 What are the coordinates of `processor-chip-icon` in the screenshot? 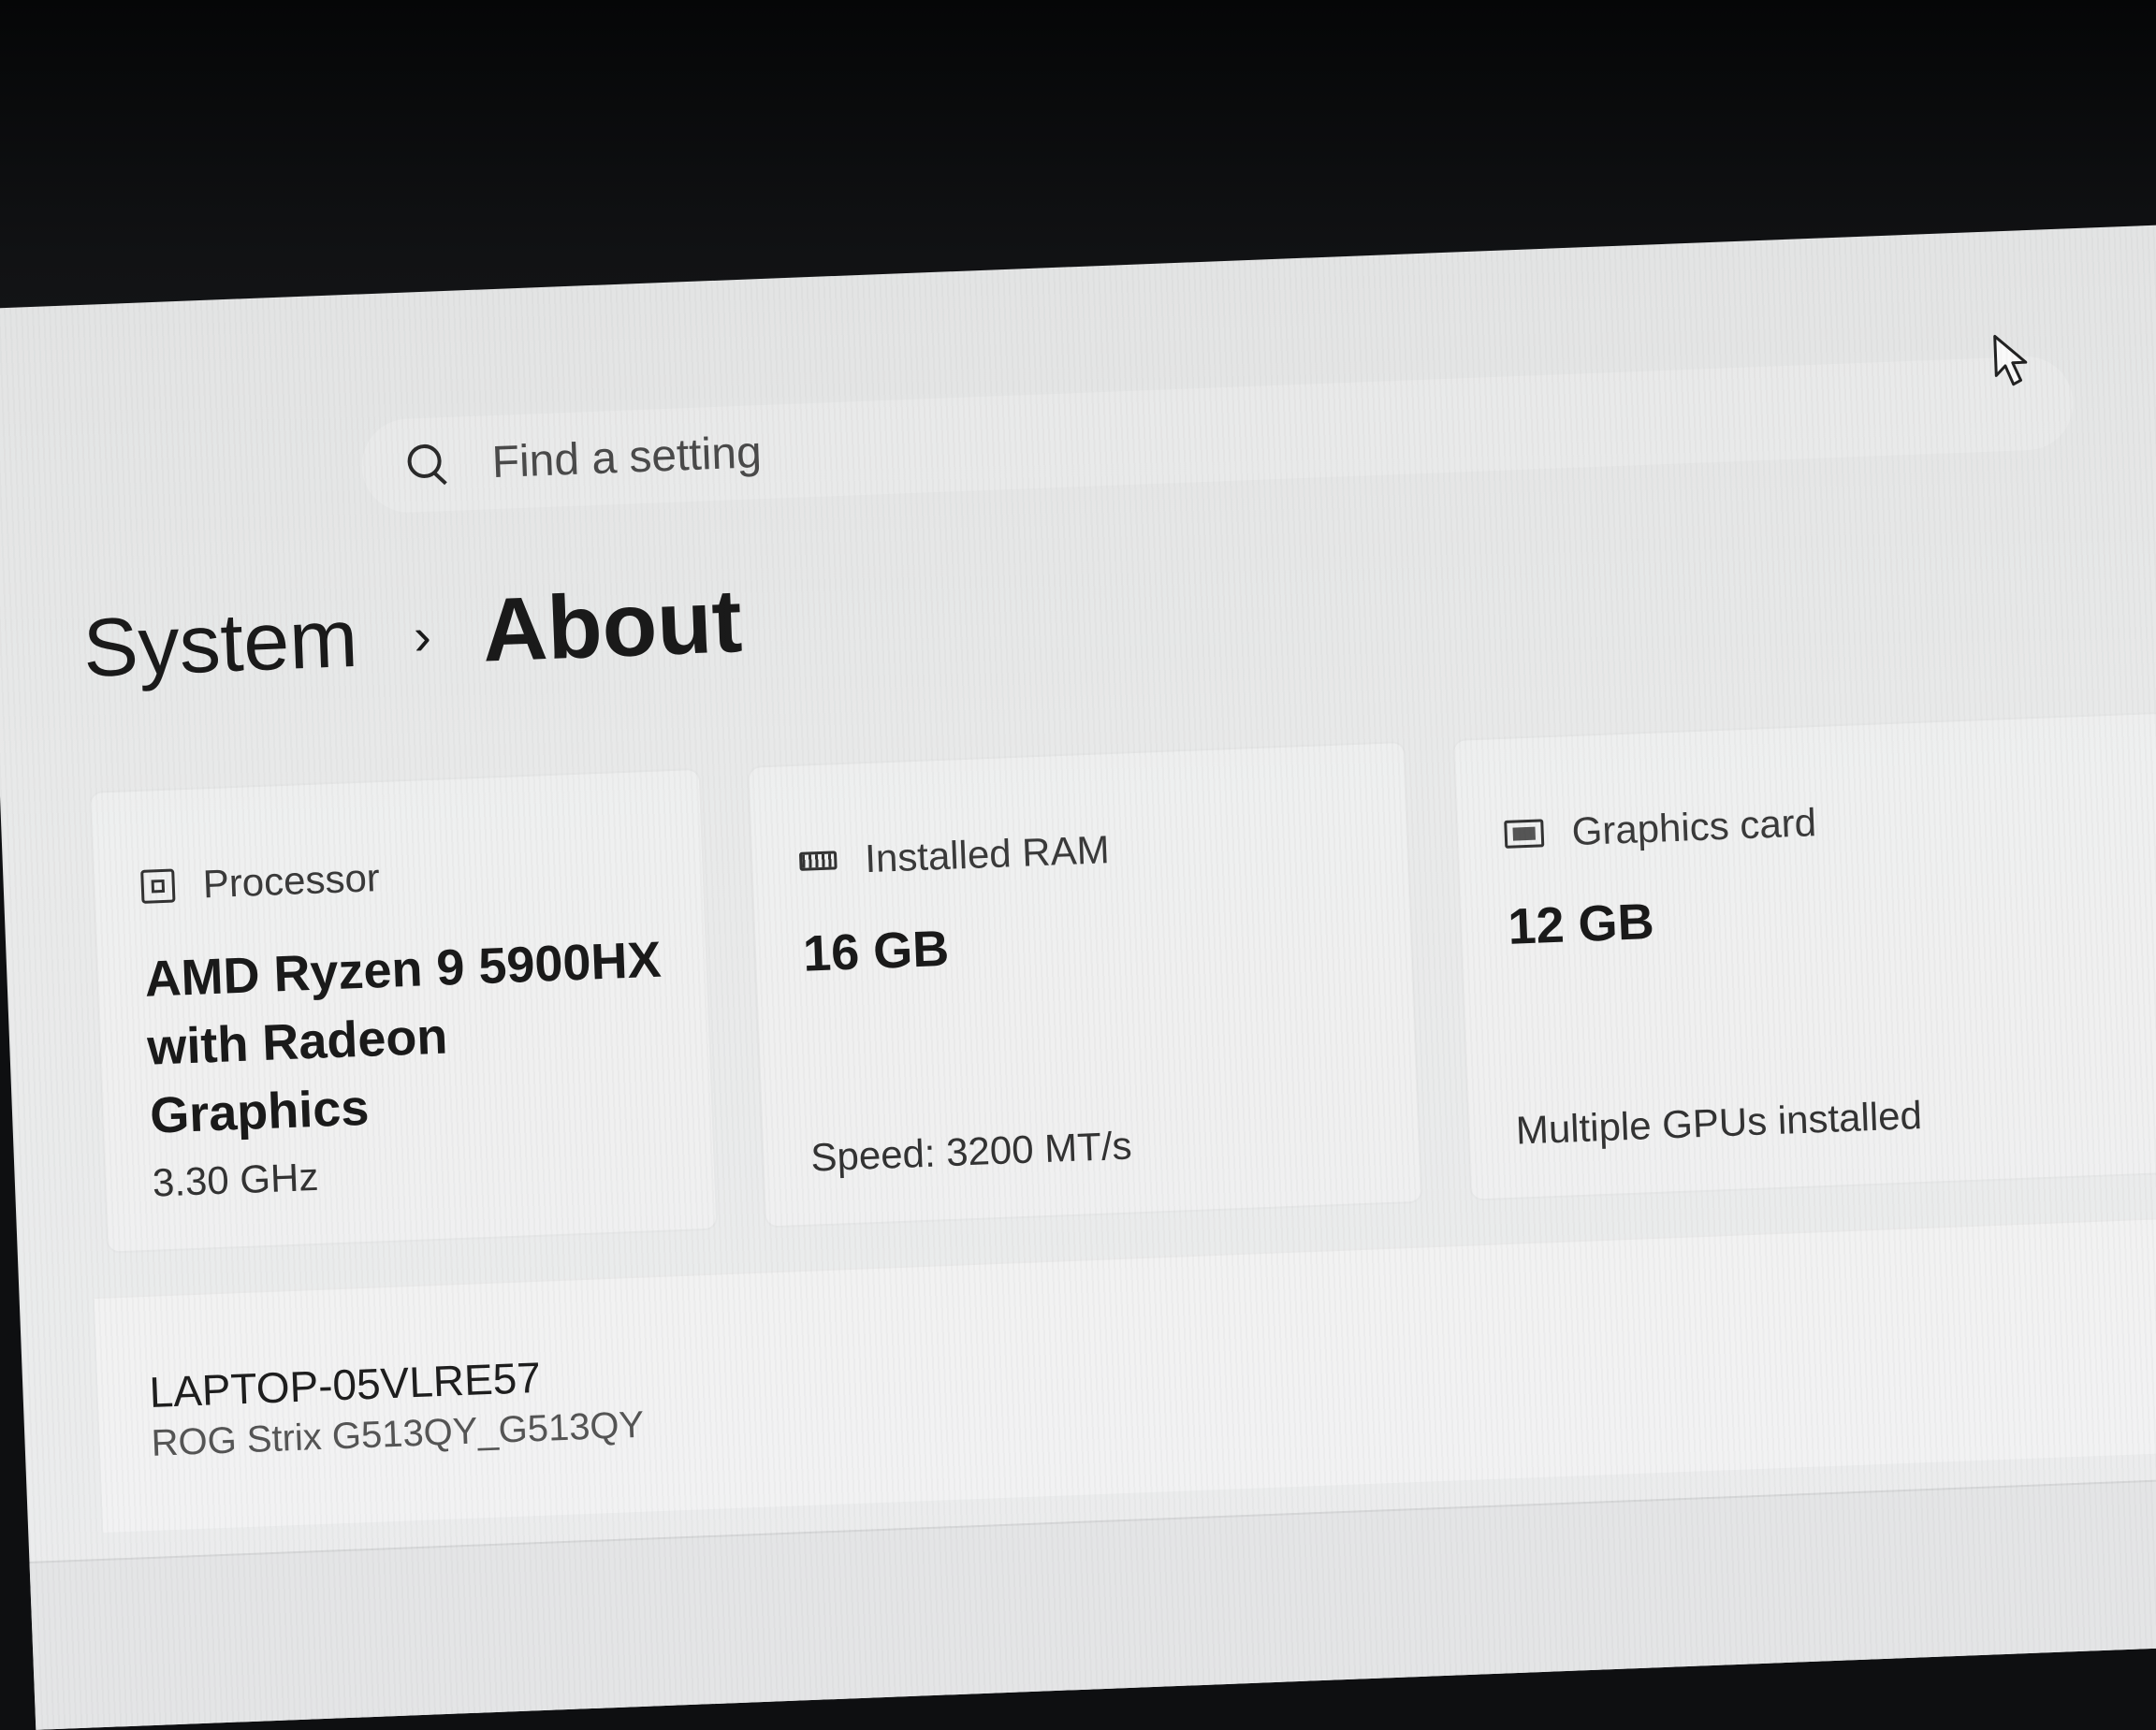 It's located at (158, 886).